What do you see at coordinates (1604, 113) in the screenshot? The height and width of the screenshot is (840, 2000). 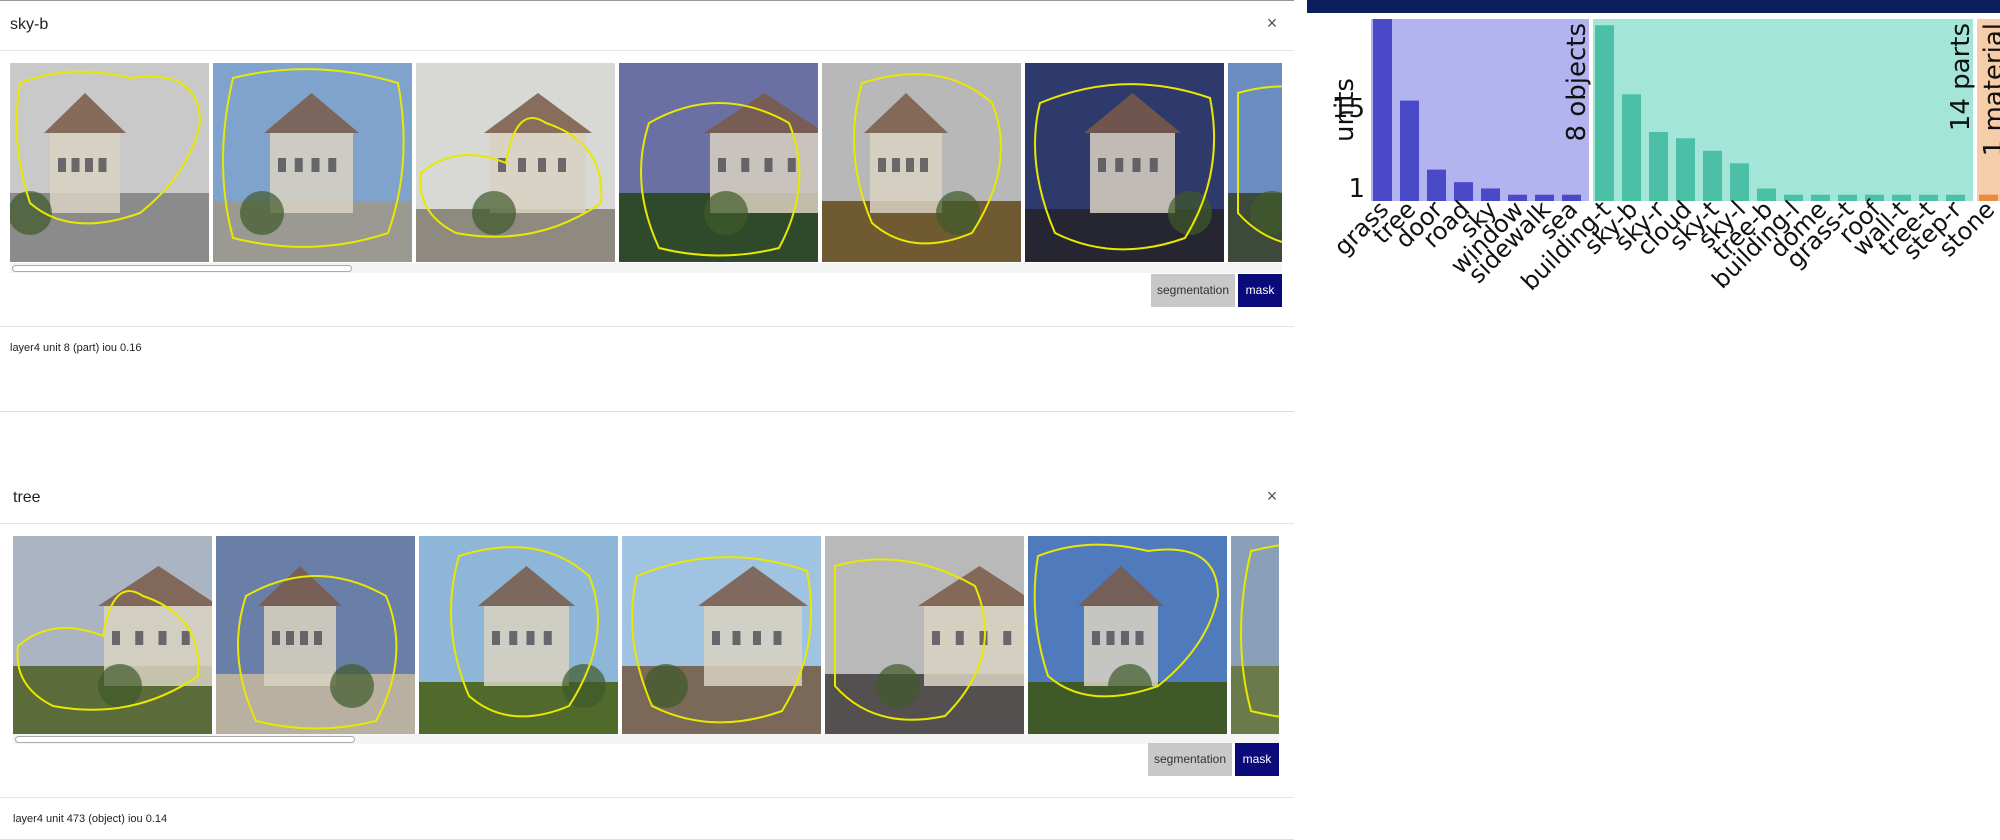 I see `bar-building-t` at bounding box center [1604, 113].